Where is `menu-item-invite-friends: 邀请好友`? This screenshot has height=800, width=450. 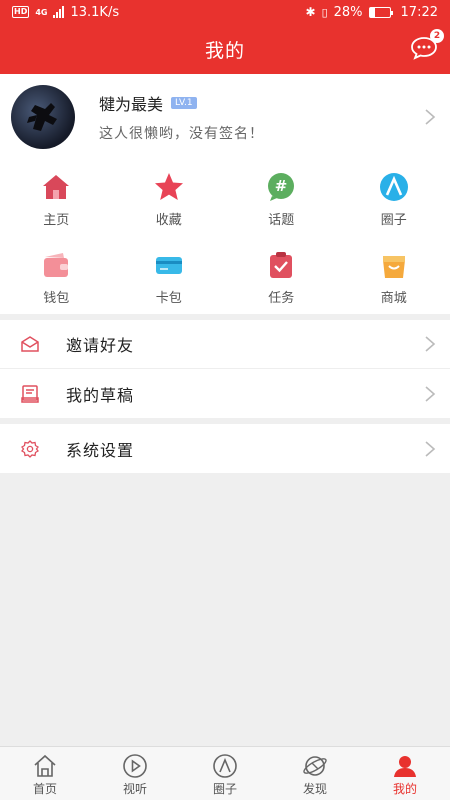 menu-item-invite-friends: 邀请好友 is located at coordinates (225, 344).